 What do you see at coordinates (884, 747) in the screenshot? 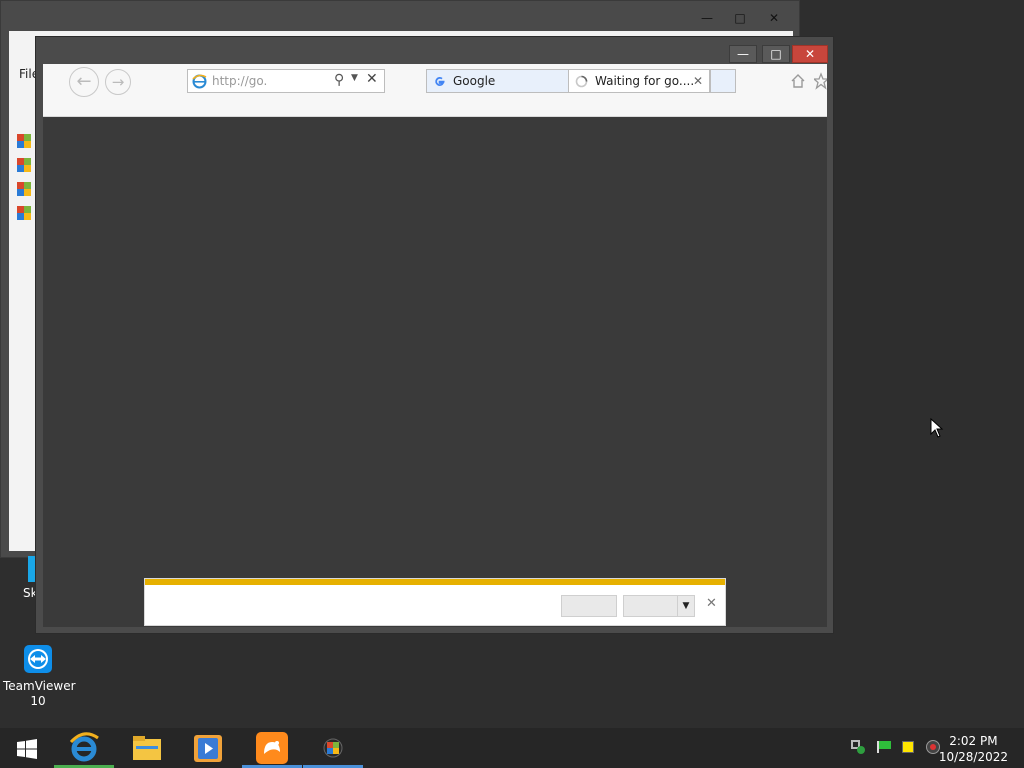
I see `flag-icon` at bounding box center [884, 747].